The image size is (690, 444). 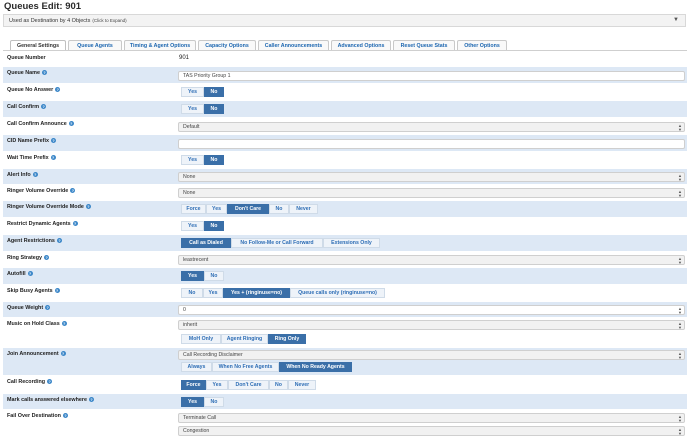 I want to click on select-value: None, so click(x=189, y=193).